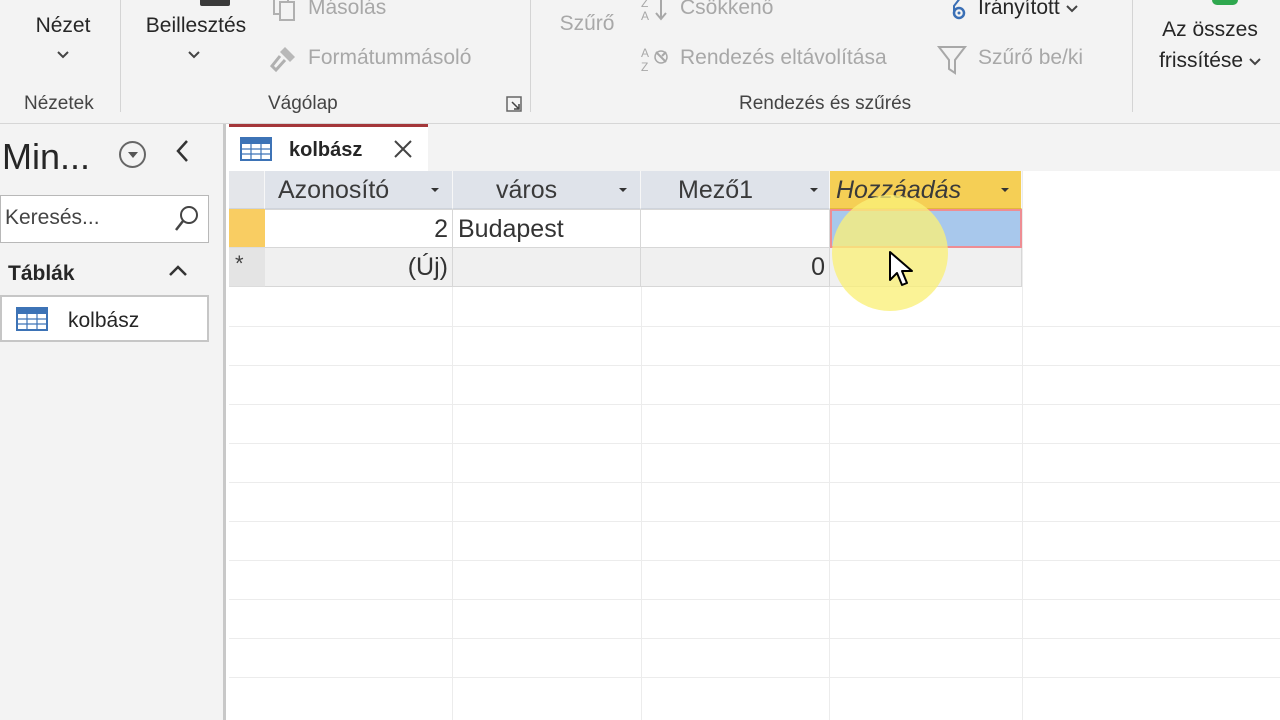 The width and height of the screenshot is (1280, 720). What do you see at coordinates (727, 9) in the screenshot?
I see `sort-descending-label: Csökkenő` at bounding box center [727, 9].